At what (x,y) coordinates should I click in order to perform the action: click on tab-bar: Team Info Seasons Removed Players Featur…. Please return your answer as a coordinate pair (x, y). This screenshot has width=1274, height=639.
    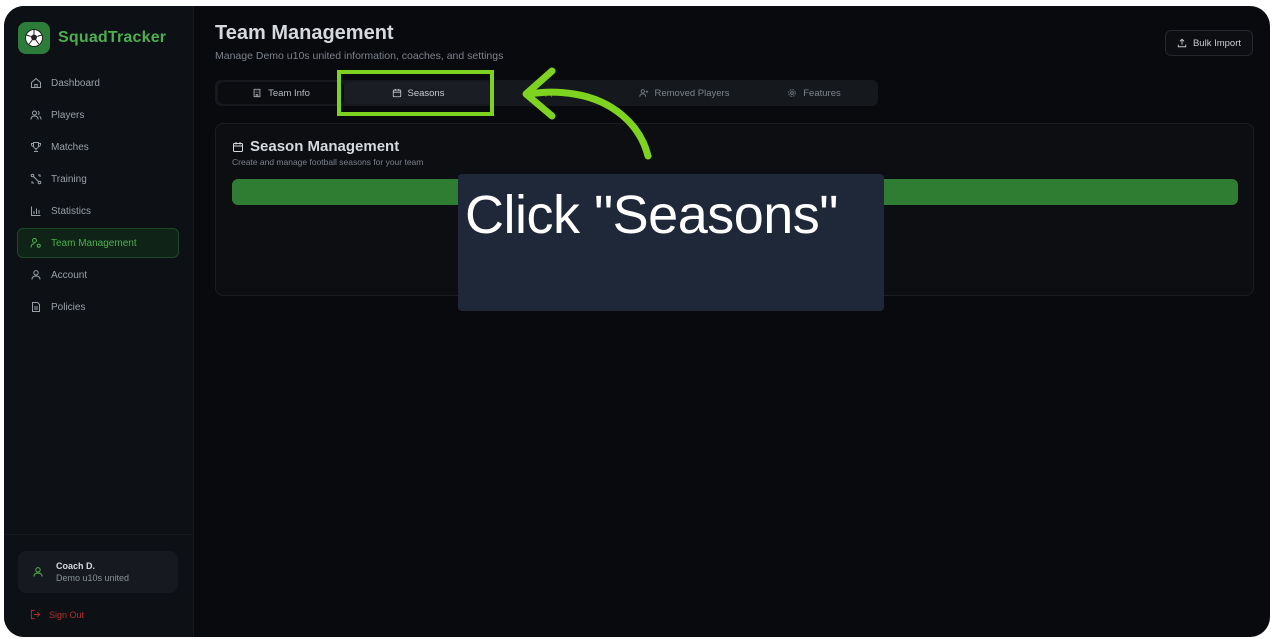
    Looking at the image, I should click on (546, 93).